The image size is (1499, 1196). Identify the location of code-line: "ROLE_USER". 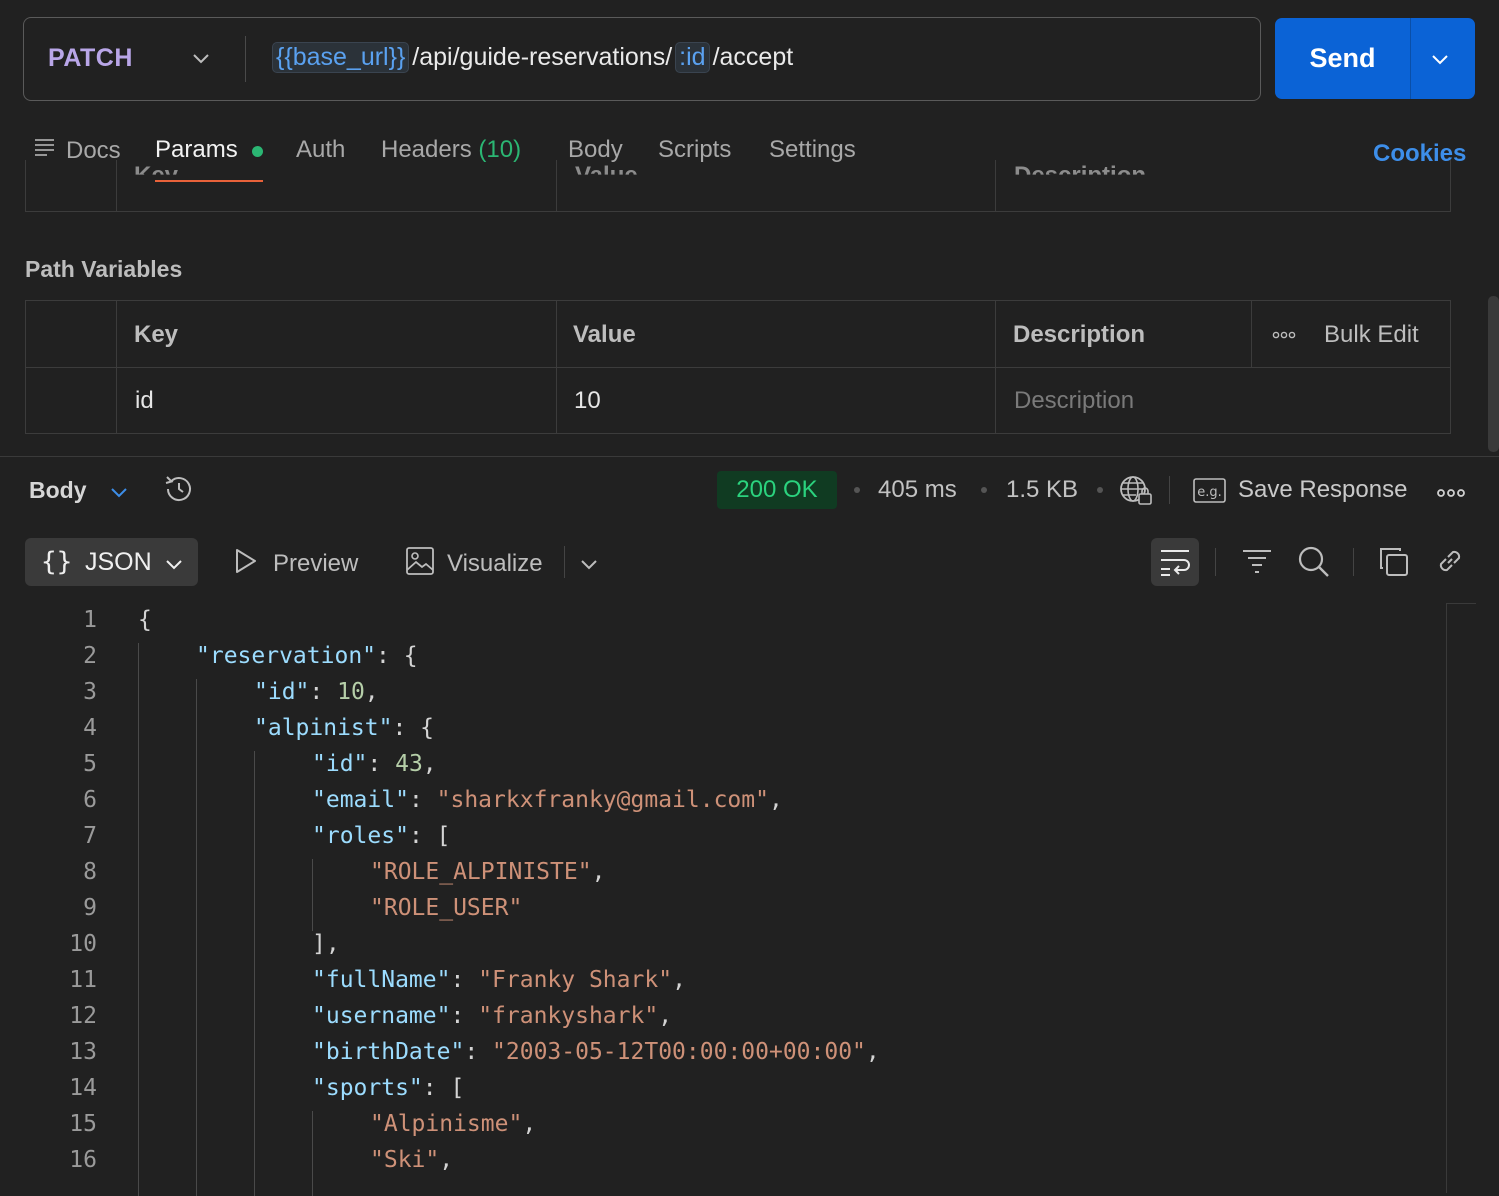
(446, 908).